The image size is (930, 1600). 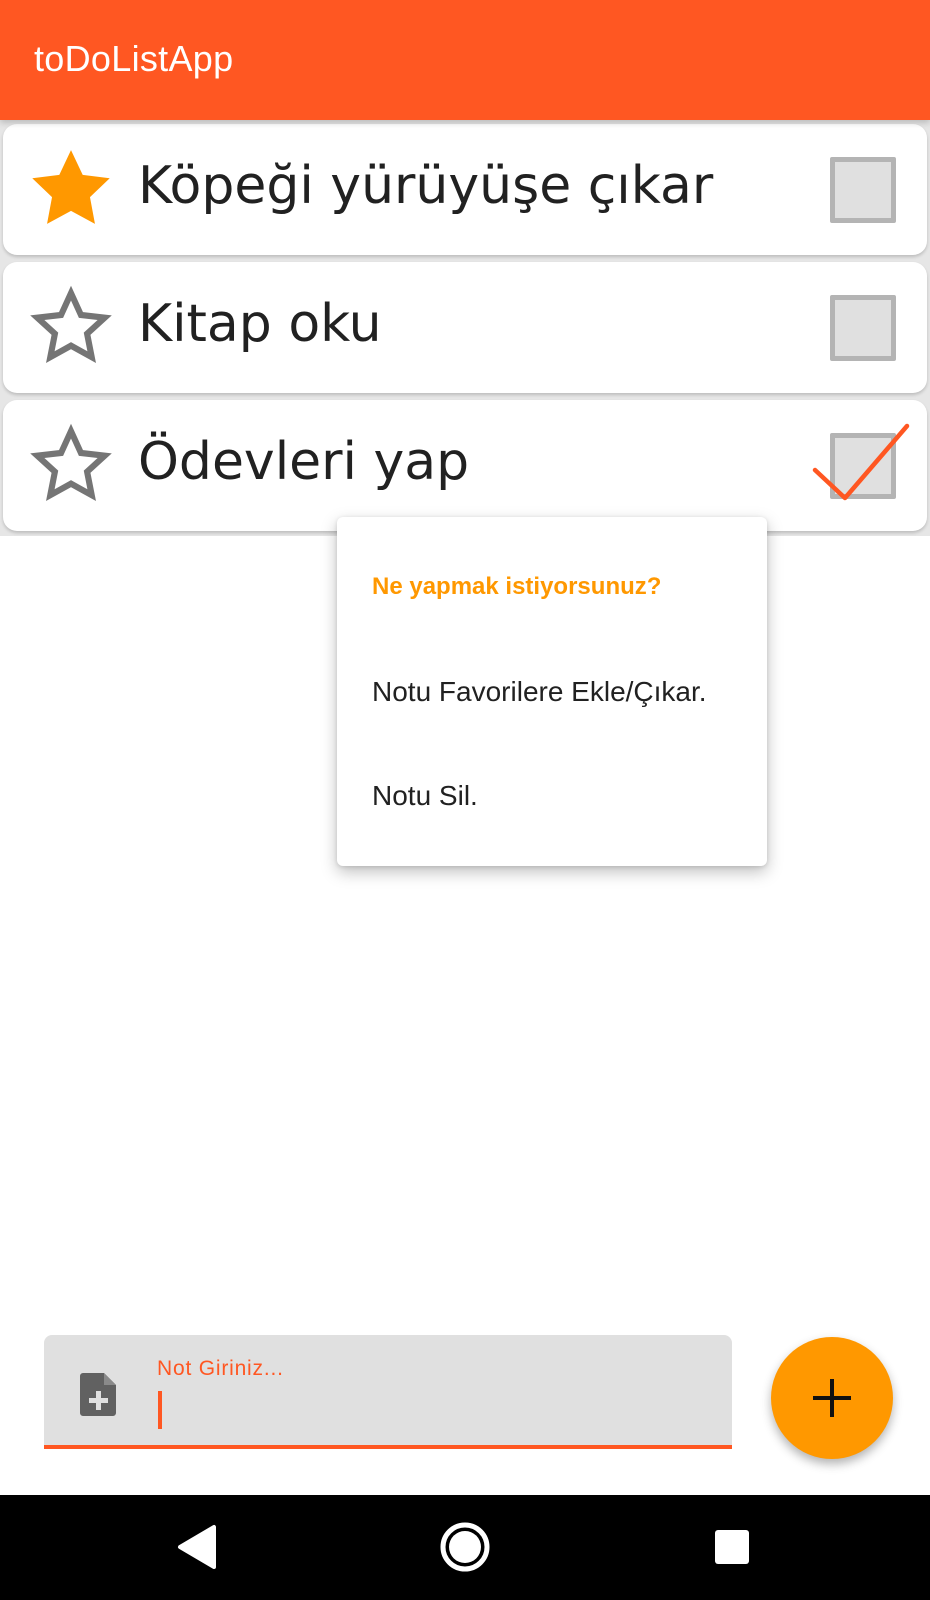 I want to click on checkmark-icon, so click(x=861, y=462).